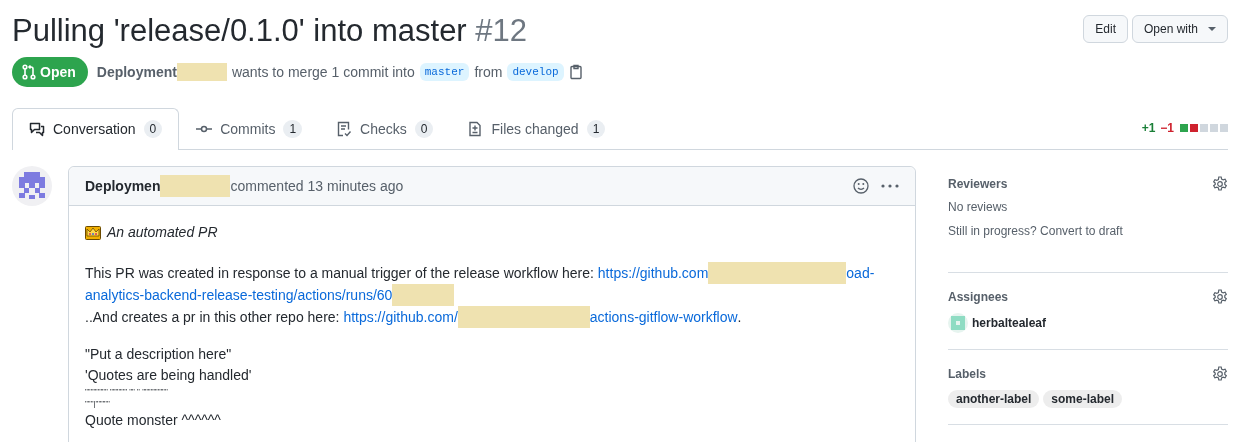 The height and width of the screenshot is (442, 1254). I want to click on sidebar-heading: Reviewers, so click(978, 184).